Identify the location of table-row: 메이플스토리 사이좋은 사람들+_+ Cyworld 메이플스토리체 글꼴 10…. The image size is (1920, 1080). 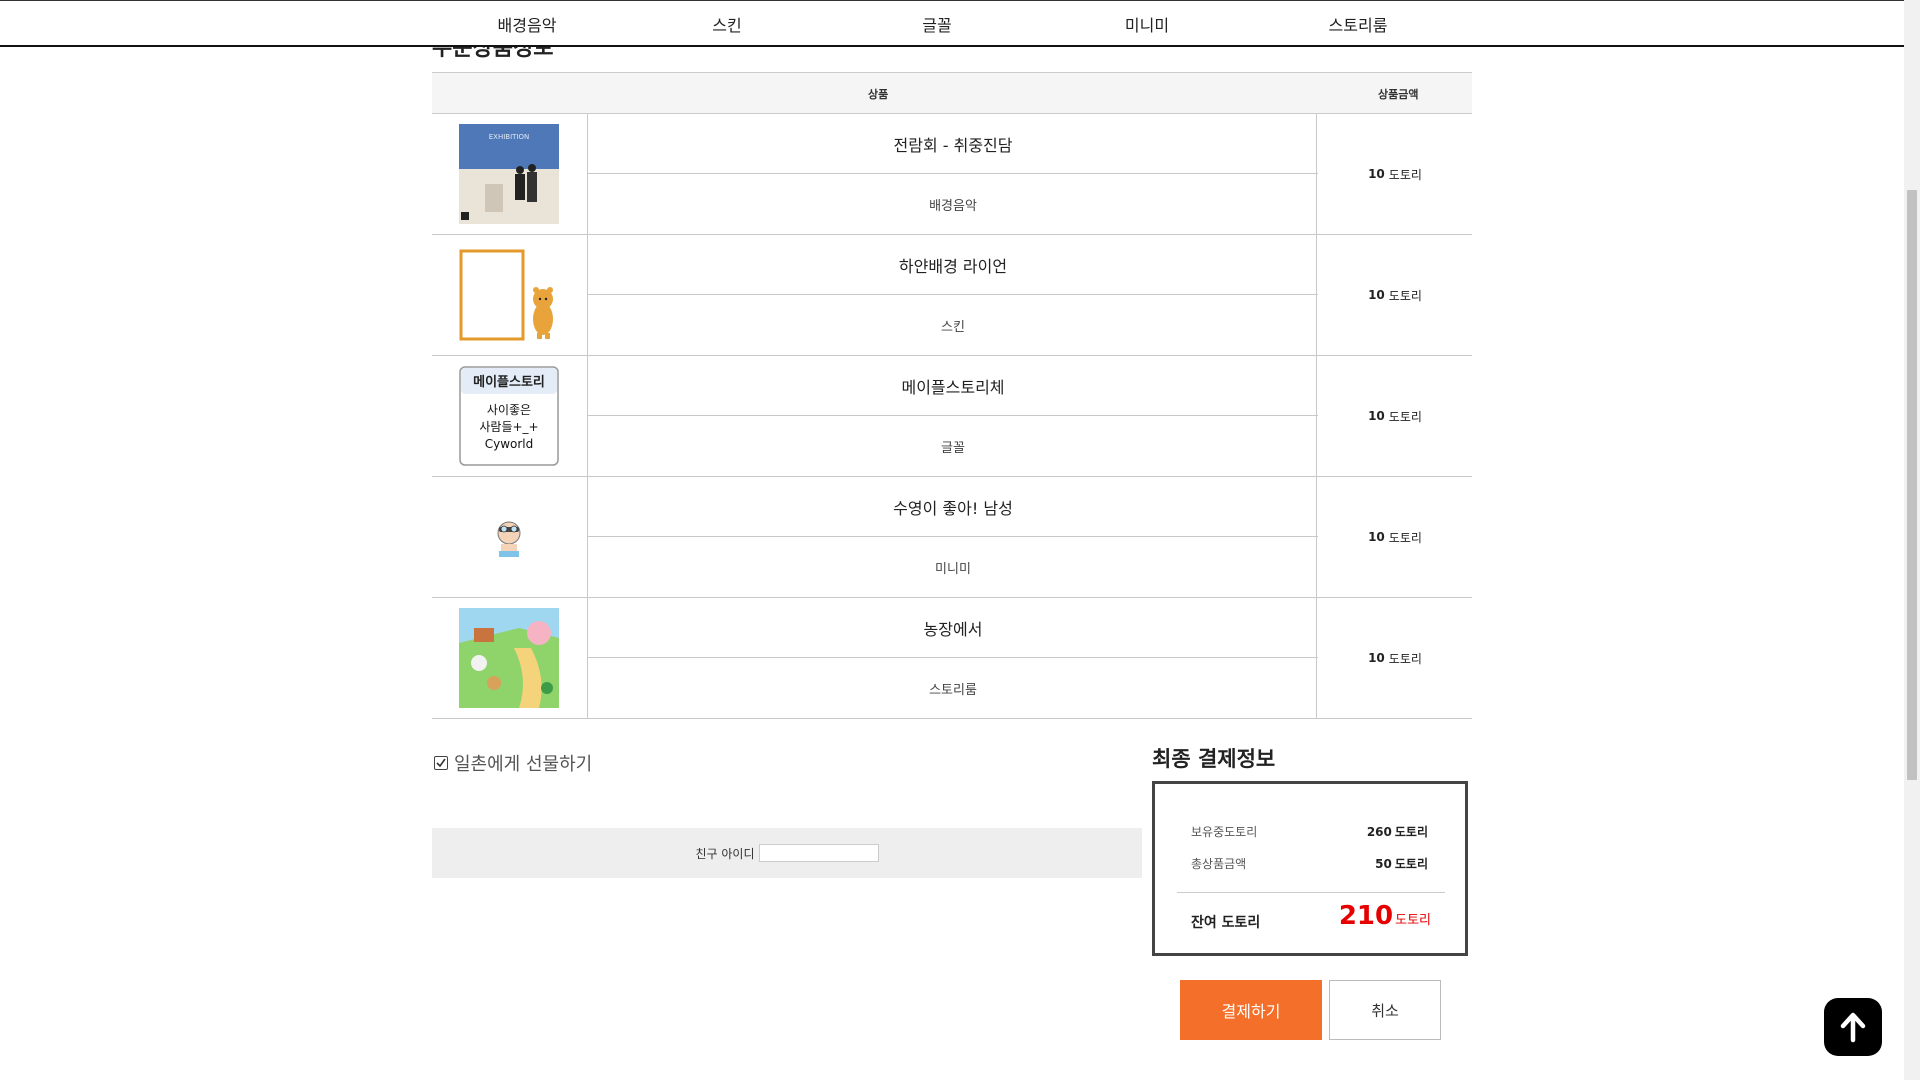
(952, 416).